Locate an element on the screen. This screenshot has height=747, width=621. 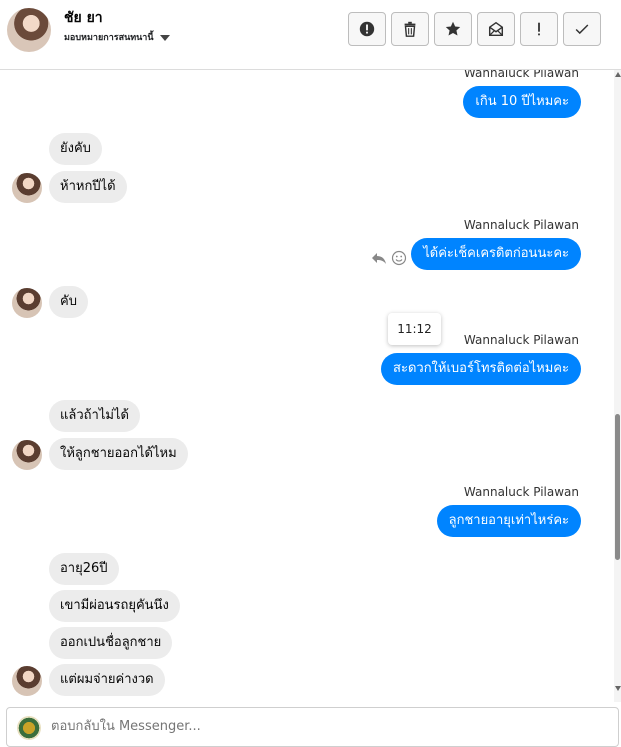
incoming-message: ห้าหกปีได้ is located at coordinates (88, 187).